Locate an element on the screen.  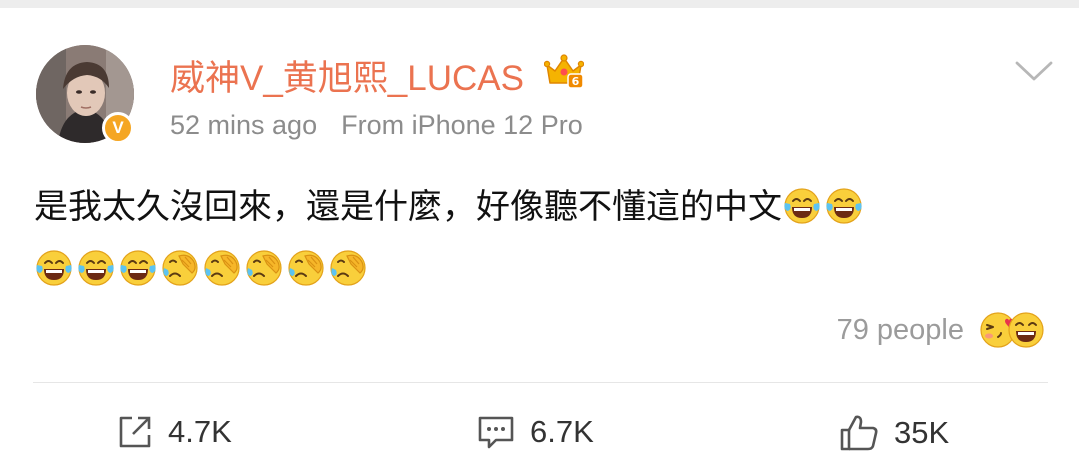
repost-count: 4.7K is located at coordinates (200, 431).